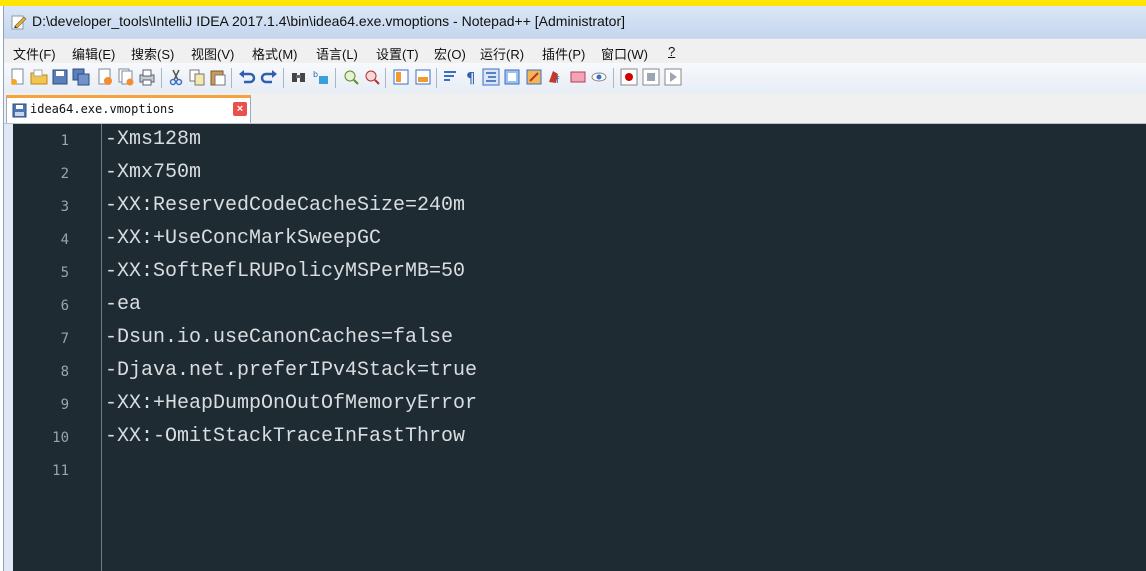 Image resolution: width=1146 pixels, height=571 pixels. What do you see at coordinates (126, 77) in the screenshot?
I see `close-all-icon` at bounding box center [126, 77].